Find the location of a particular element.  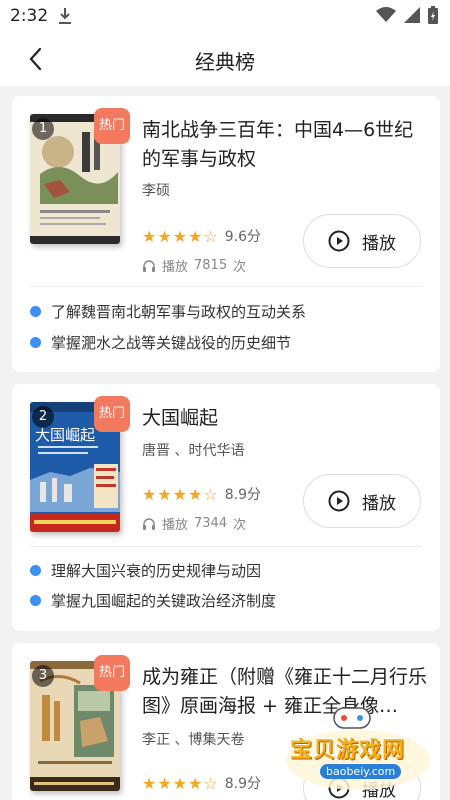

watermark-logo: 宝贝游戏网 baobeiy.com is located at coordinates (363, 748).